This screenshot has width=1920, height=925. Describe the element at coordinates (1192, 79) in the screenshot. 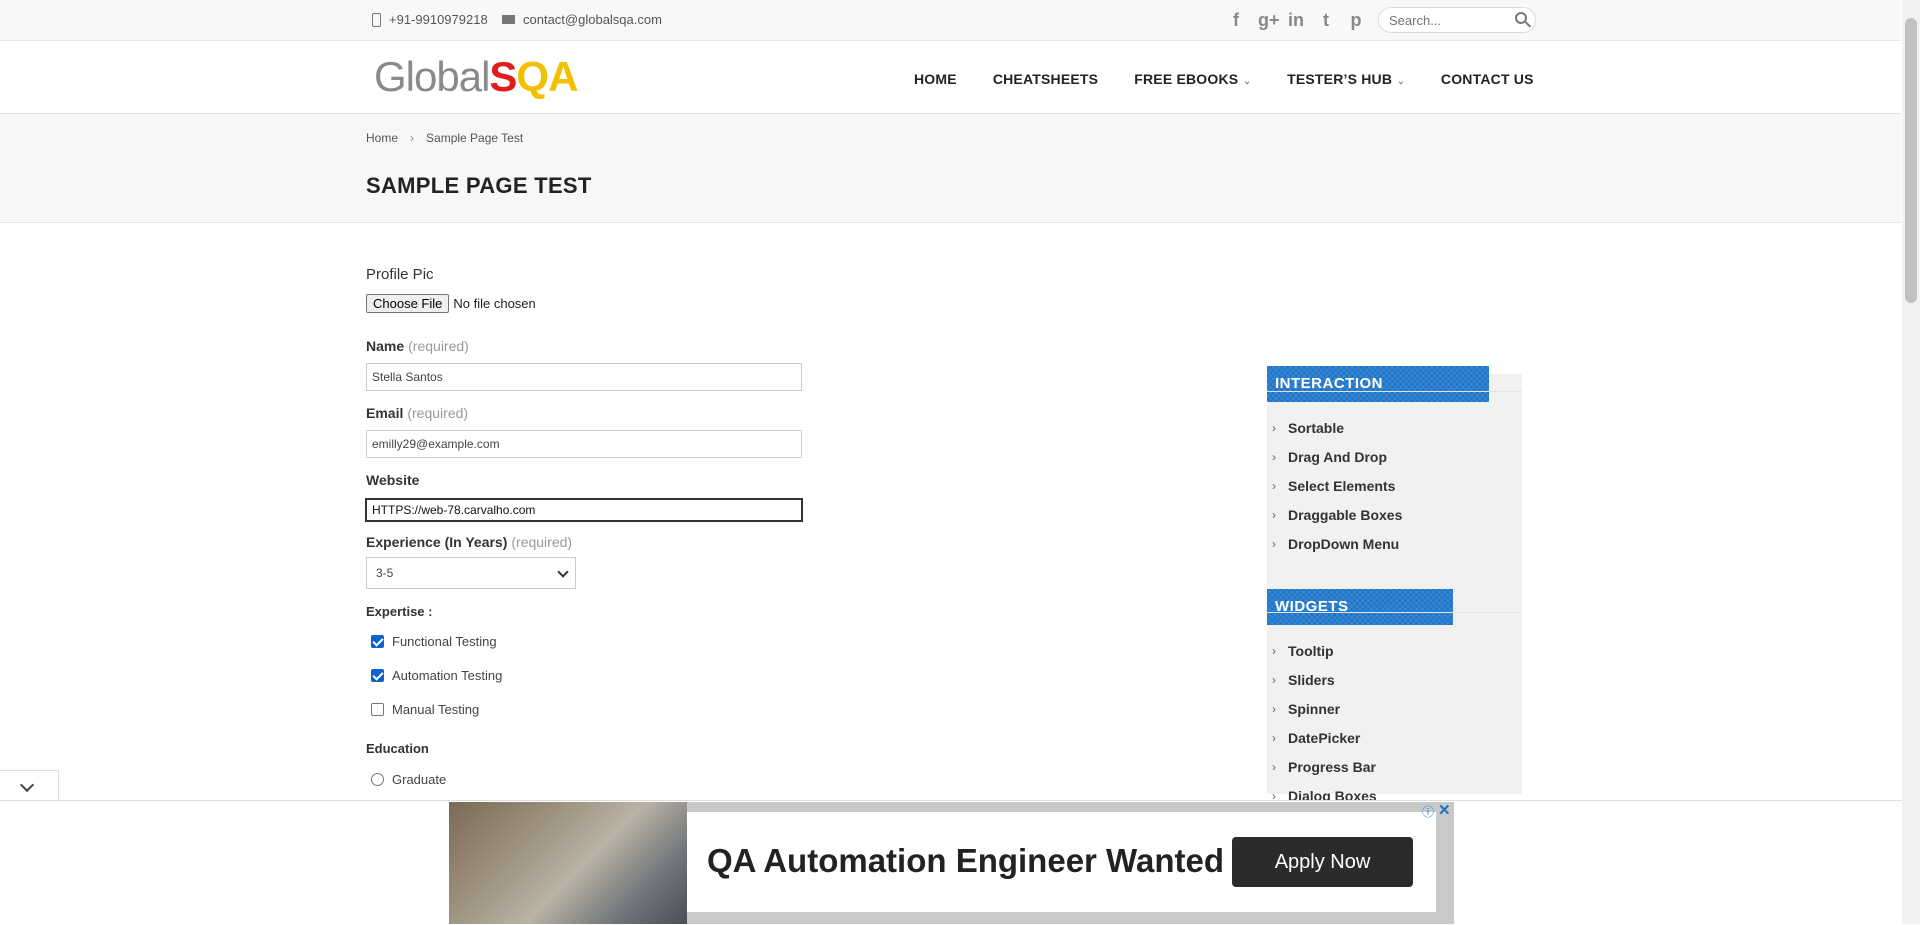

I see `nav-free-ebooks: FREE EBOOKS ⌄` at that location.